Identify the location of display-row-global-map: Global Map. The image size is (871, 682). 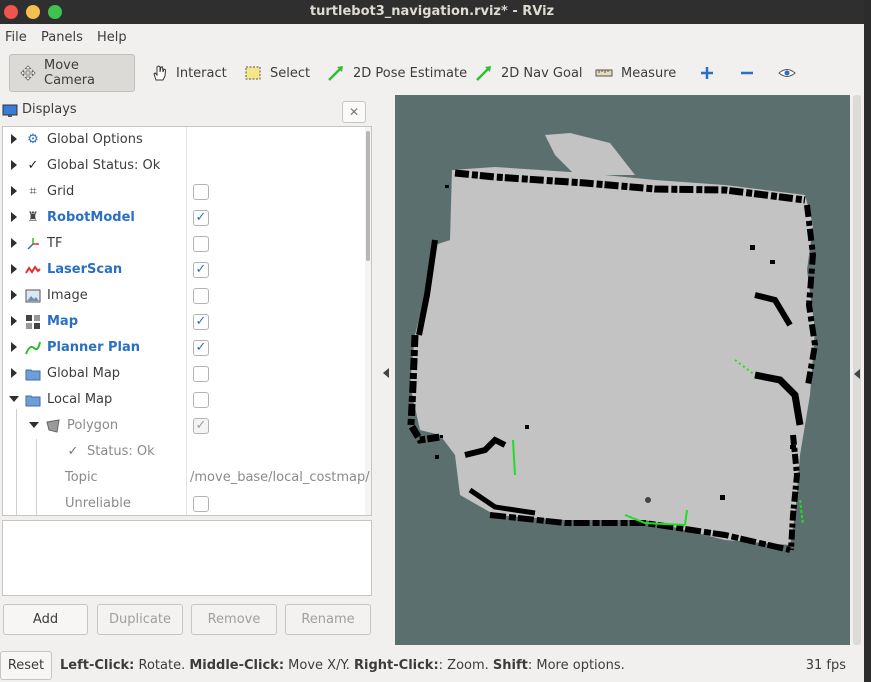
(185, 374).